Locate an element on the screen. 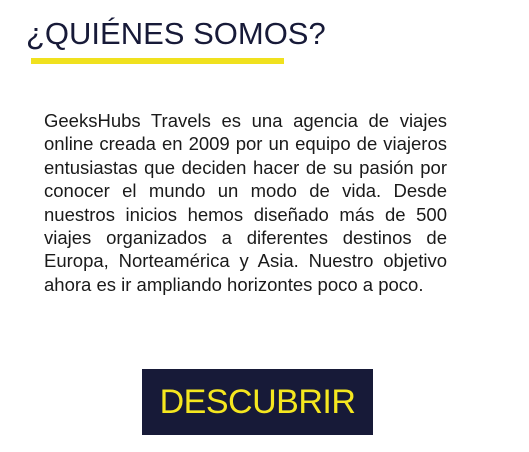 The width and height of the screenshot is (529, 452). discover-button: DESCUBRIR is located at coordinates (257, 402).